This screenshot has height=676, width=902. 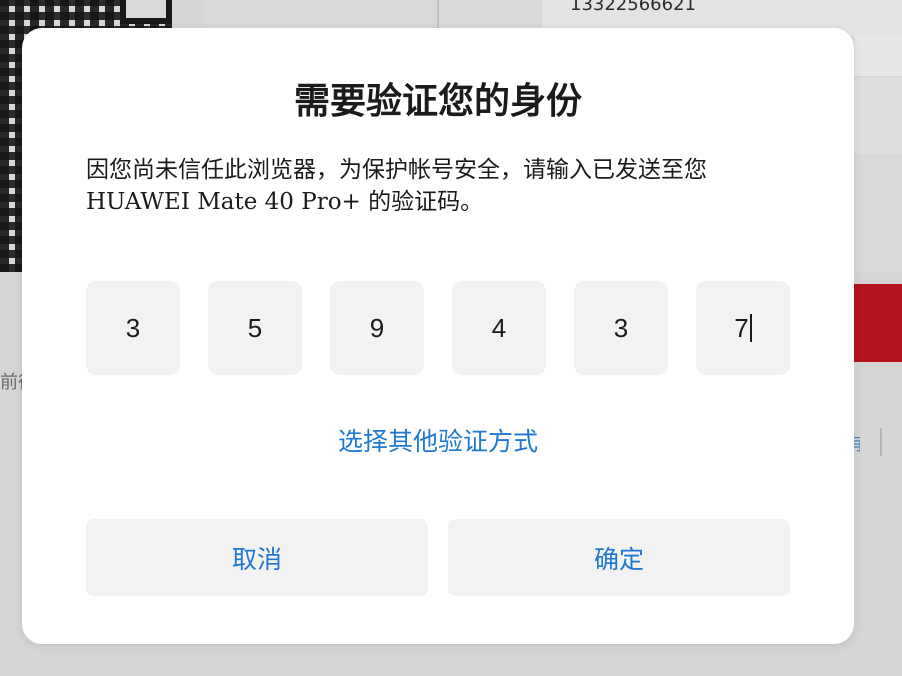 I want to click on code-digit: 9, so click(x=377, y=327).